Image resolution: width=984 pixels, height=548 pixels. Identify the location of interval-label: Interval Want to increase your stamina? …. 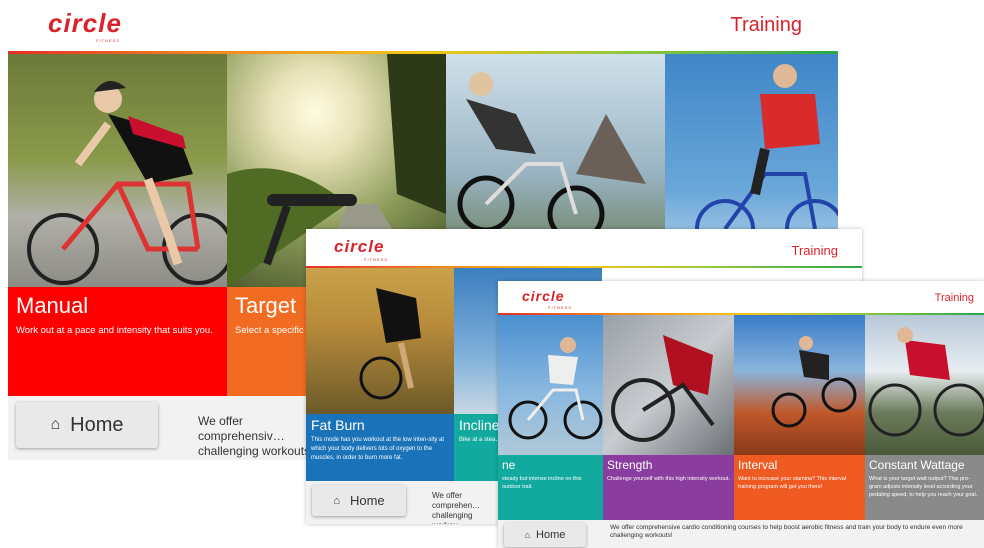
(799, 487).